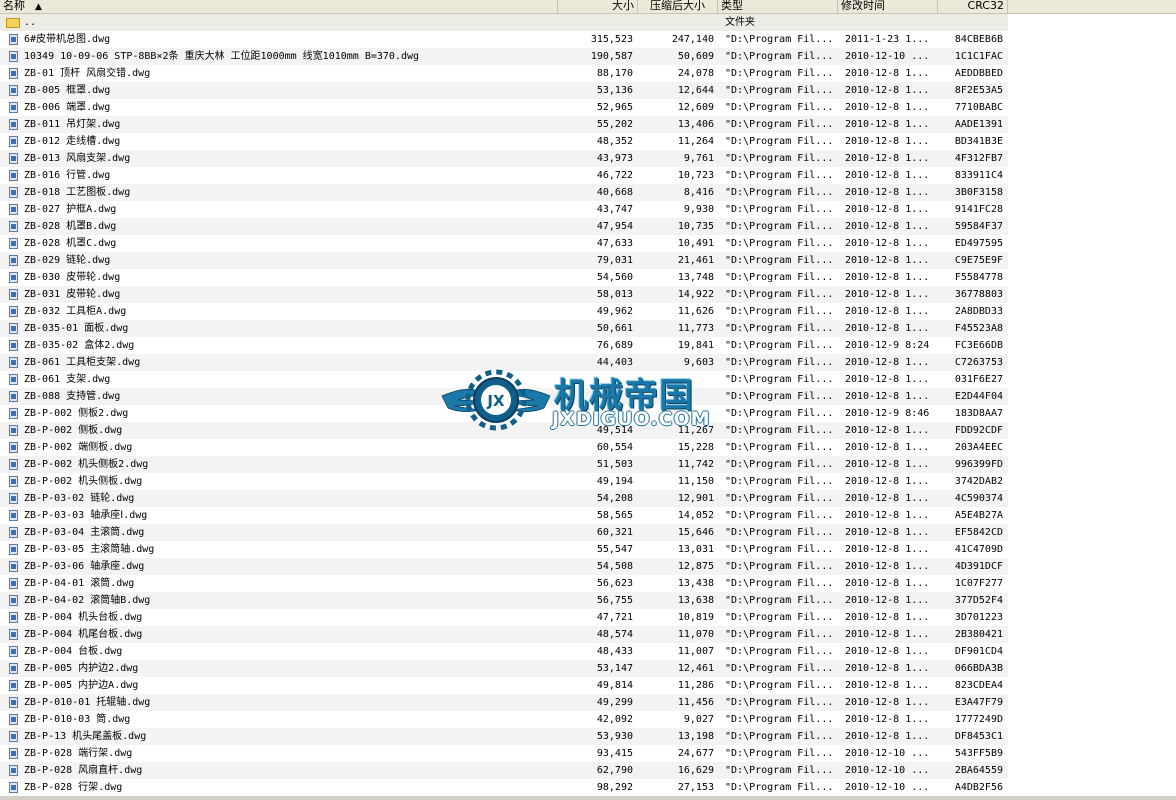 This screenshot has height=800, width=1176. I want to click on file-modified: 2010-12-9 8:24, so click(887, 345).